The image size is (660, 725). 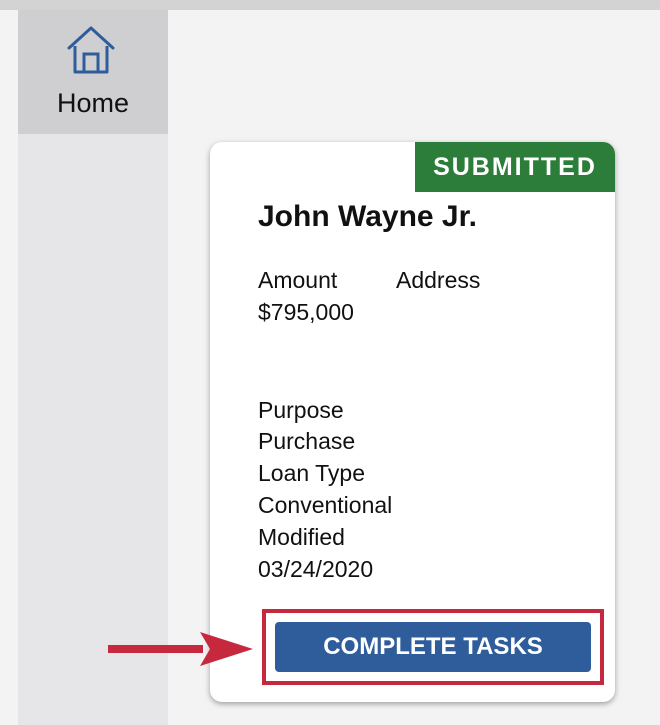 What do you see at coordinates (301, 410) in the screenshot?
I see `purpose-label: Purpose` at bounding box center [301, 410].